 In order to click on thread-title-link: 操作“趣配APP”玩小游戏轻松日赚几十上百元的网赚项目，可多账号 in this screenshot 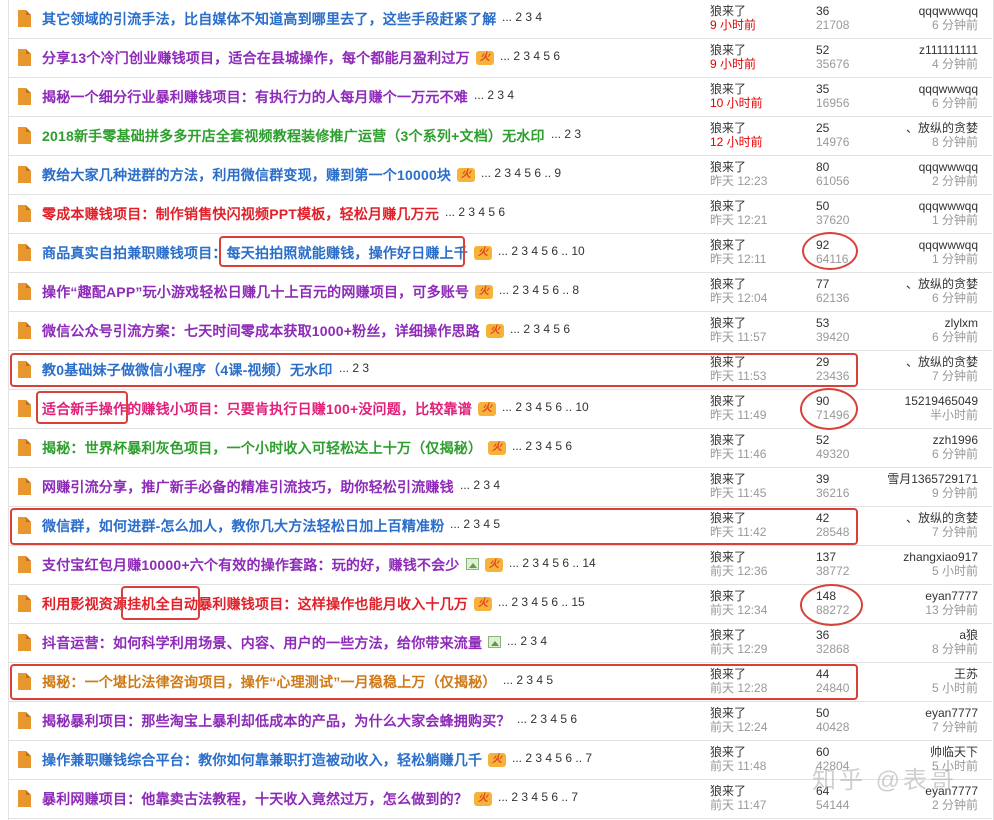, I will do `click(255, 292)`.